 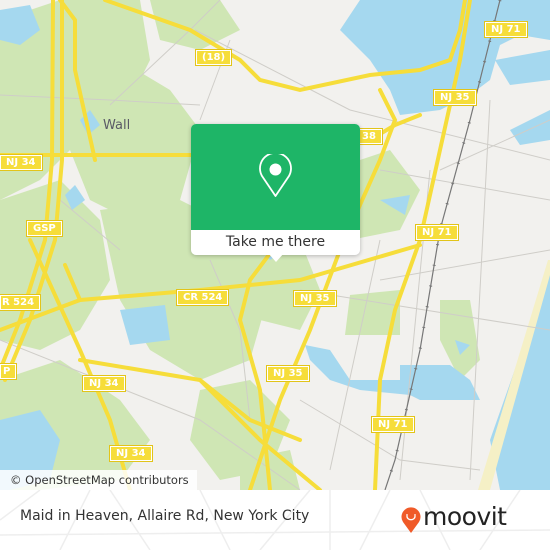 I want to click on location-popup: Take me there, so click(x=275, y=193).